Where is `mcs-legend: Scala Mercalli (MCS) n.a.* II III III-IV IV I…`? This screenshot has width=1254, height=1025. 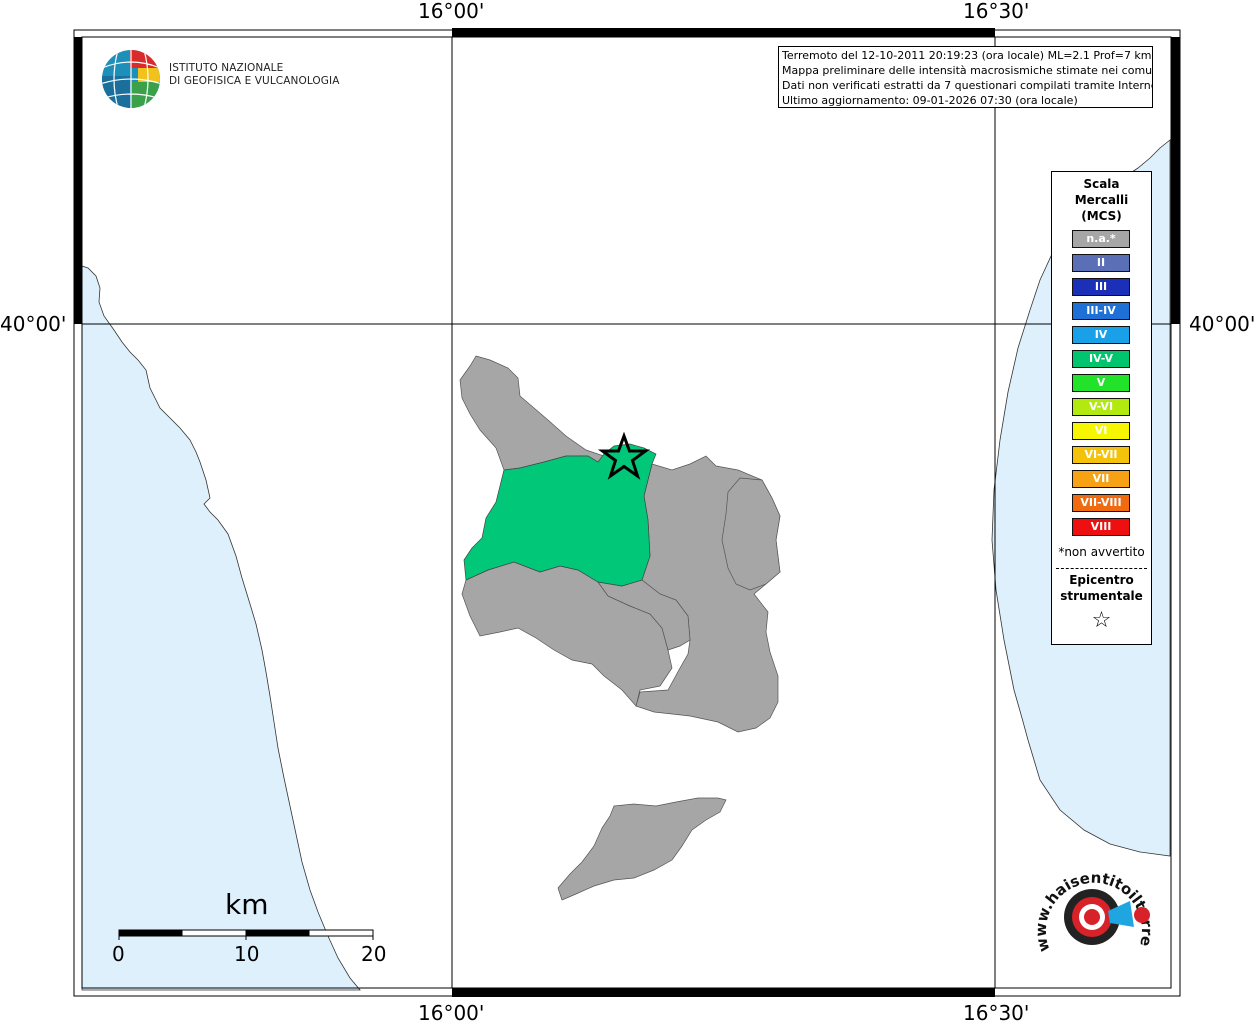
mcs-legend: Scala Mercalli (MCS) n.a.* II III III-IV IV I… is located at coordinates (1101, 408).